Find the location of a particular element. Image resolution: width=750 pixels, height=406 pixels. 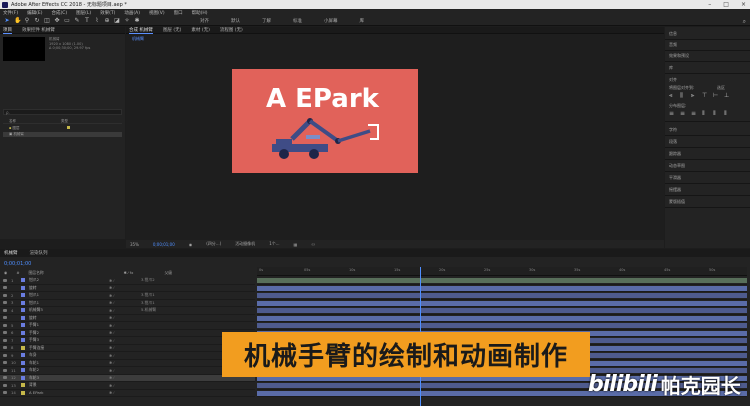

eraser-tool-icon: ◪ is located at coordinates (117, 21).